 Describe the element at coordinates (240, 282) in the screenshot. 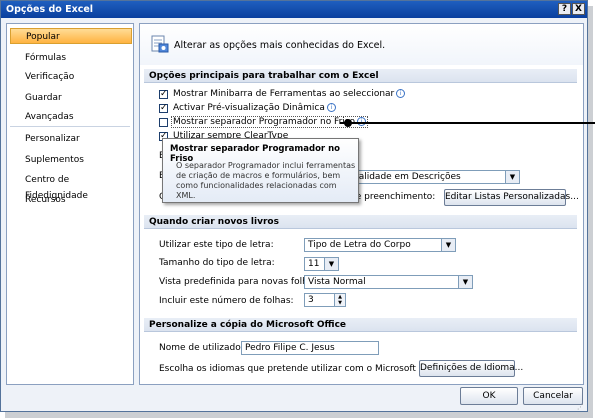

I see `default-view-label: Vista predefinida para novas folhas:` at that location.